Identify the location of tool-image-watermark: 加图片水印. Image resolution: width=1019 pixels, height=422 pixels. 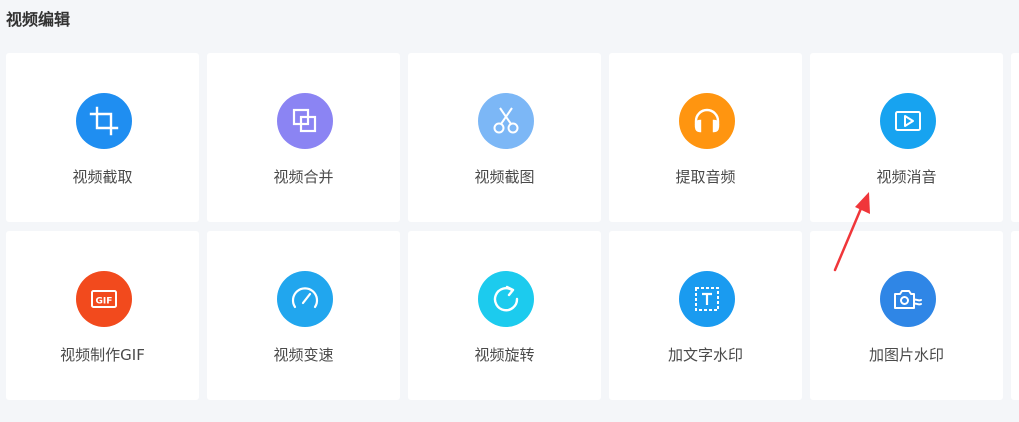
(906, 315).